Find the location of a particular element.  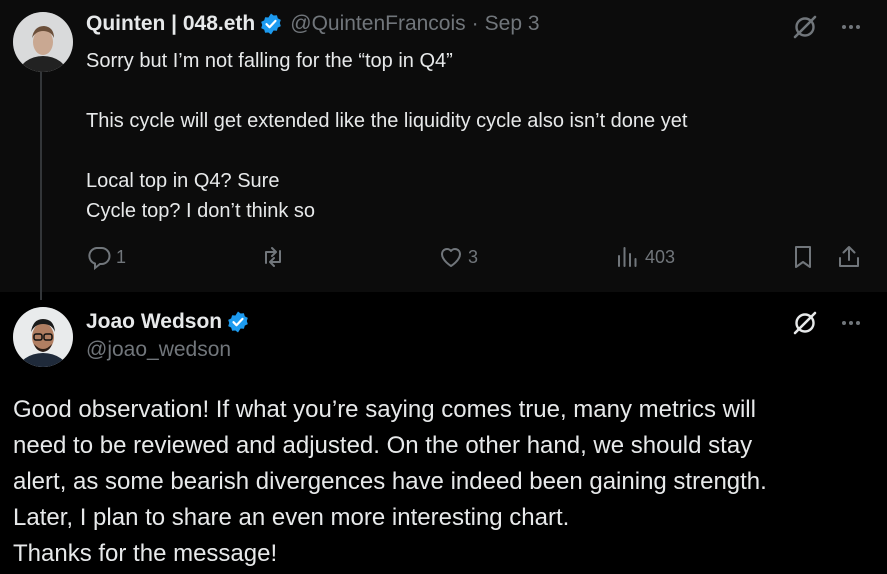

text-line: Local top in Q4? Sure is located at coordinates (183, 181).